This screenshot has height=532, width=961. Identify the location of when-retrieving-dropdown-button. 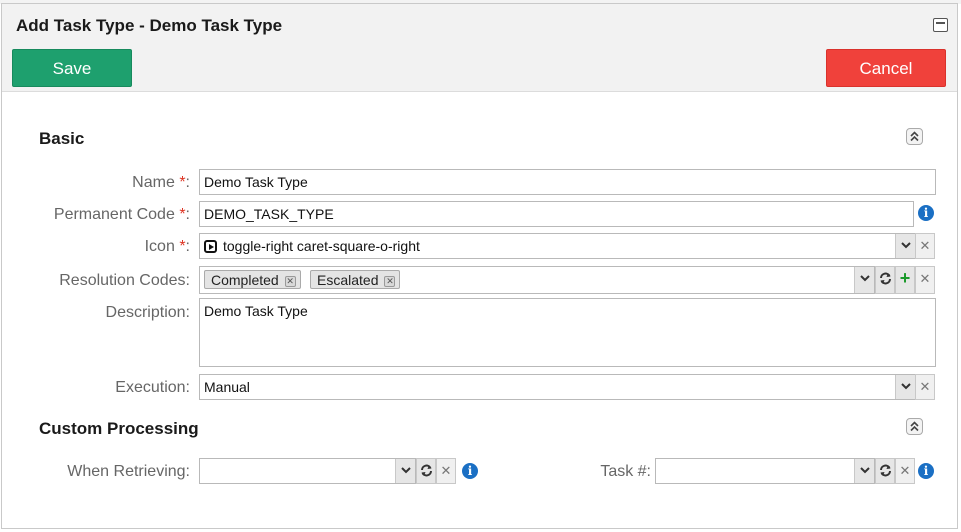
(405, 471).